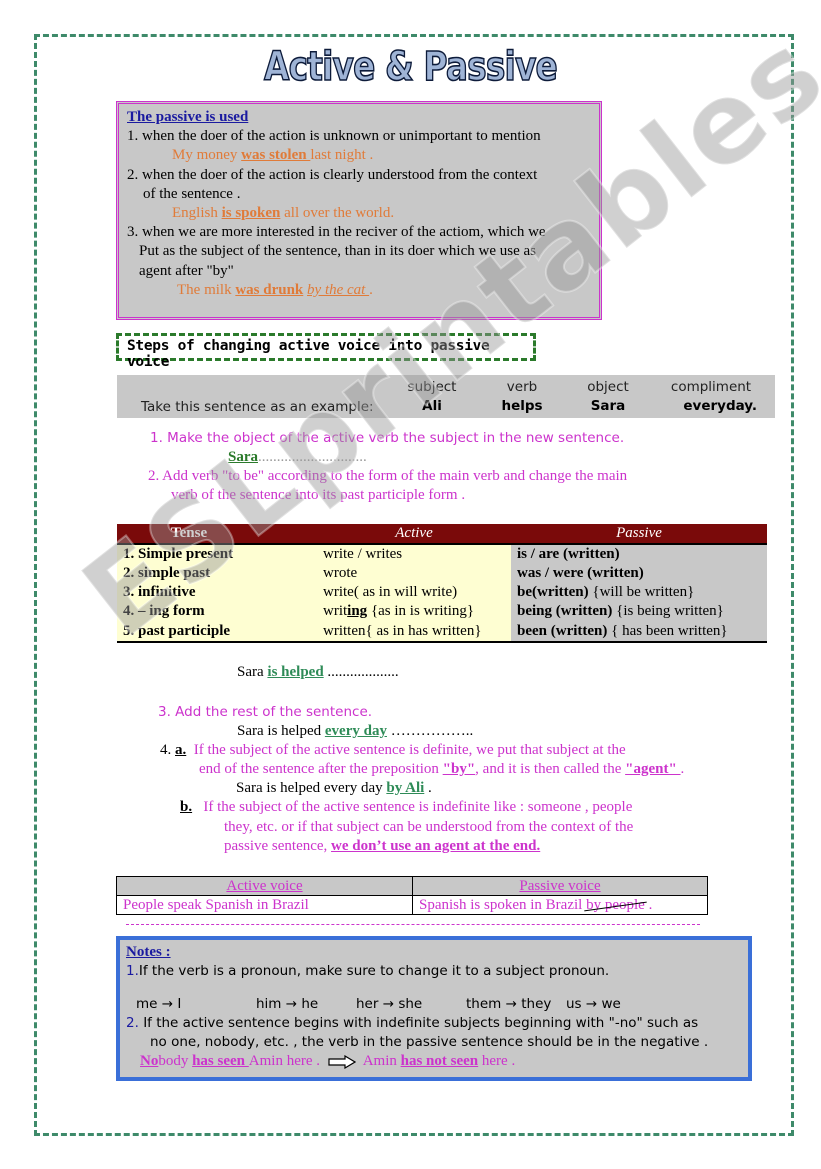  I want to click on passive-form: be(written) {will be written}, so click(639, 593).